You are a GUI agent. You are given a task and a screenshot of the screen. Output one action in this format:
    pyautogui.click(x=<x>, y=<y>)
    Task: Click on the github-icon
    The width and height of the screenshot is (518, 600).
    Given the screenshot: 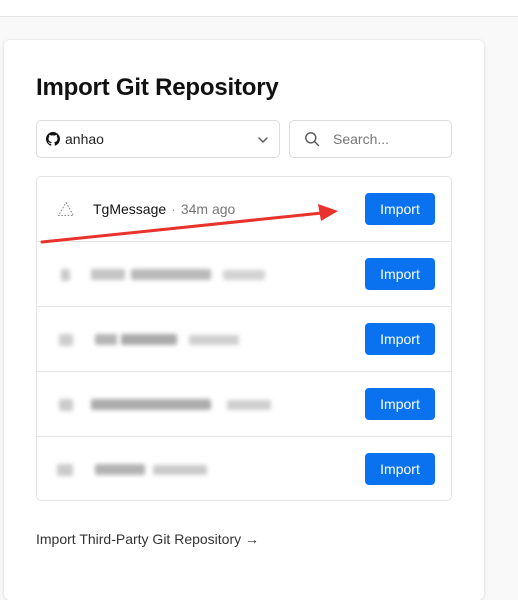 What is the action you would take?
    pyautogui.click(x=53, y=139)
    